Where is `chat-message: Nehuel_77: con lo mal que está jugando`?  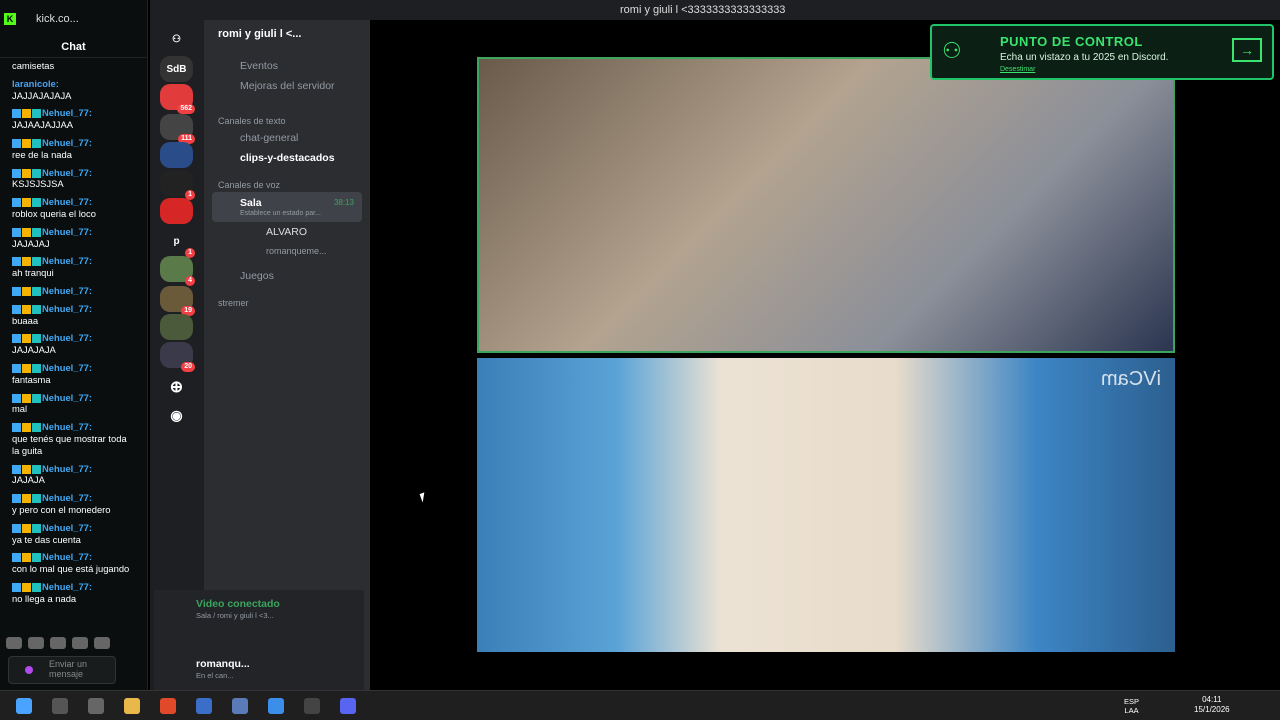
chat-message: Nehuel_77: con lo mal que está jugando is located at coordinates (73, 563).